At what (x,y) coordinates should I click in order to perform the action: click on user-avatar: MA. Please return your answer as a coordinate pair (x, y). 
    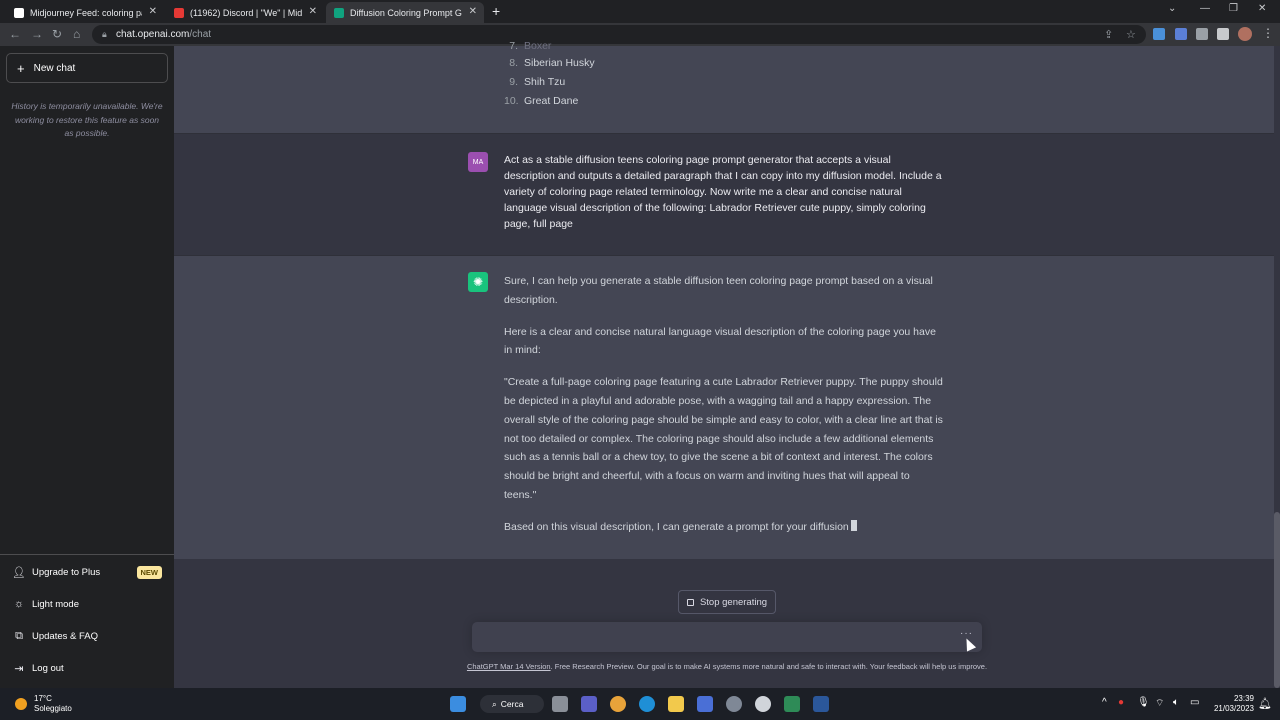
    Looking at the image, I should click on (478, 162).